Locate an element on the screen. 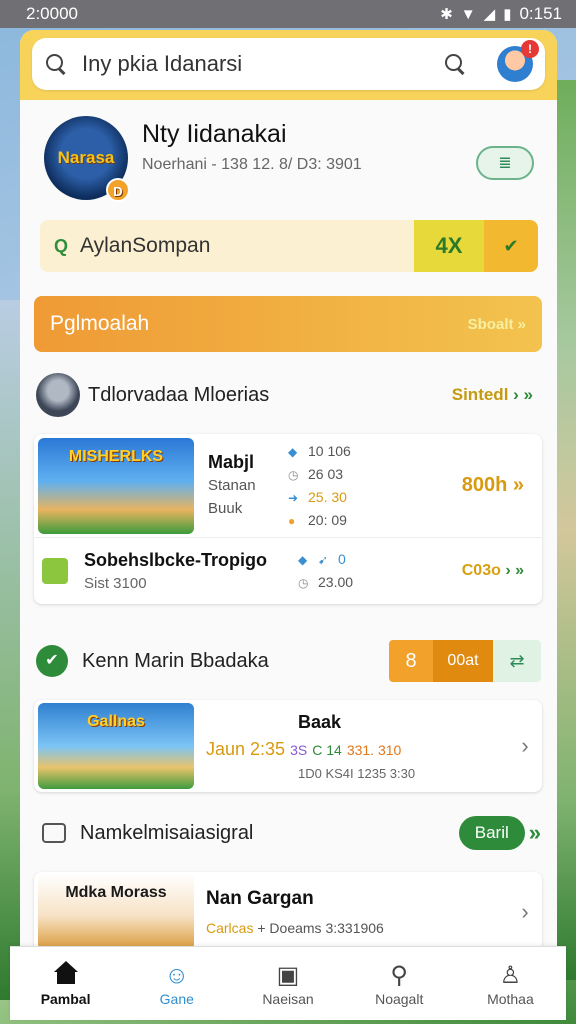  section-header-1: Tdlorvadaa Mloerias Sintedl › » is located at coordinates (288, 395).